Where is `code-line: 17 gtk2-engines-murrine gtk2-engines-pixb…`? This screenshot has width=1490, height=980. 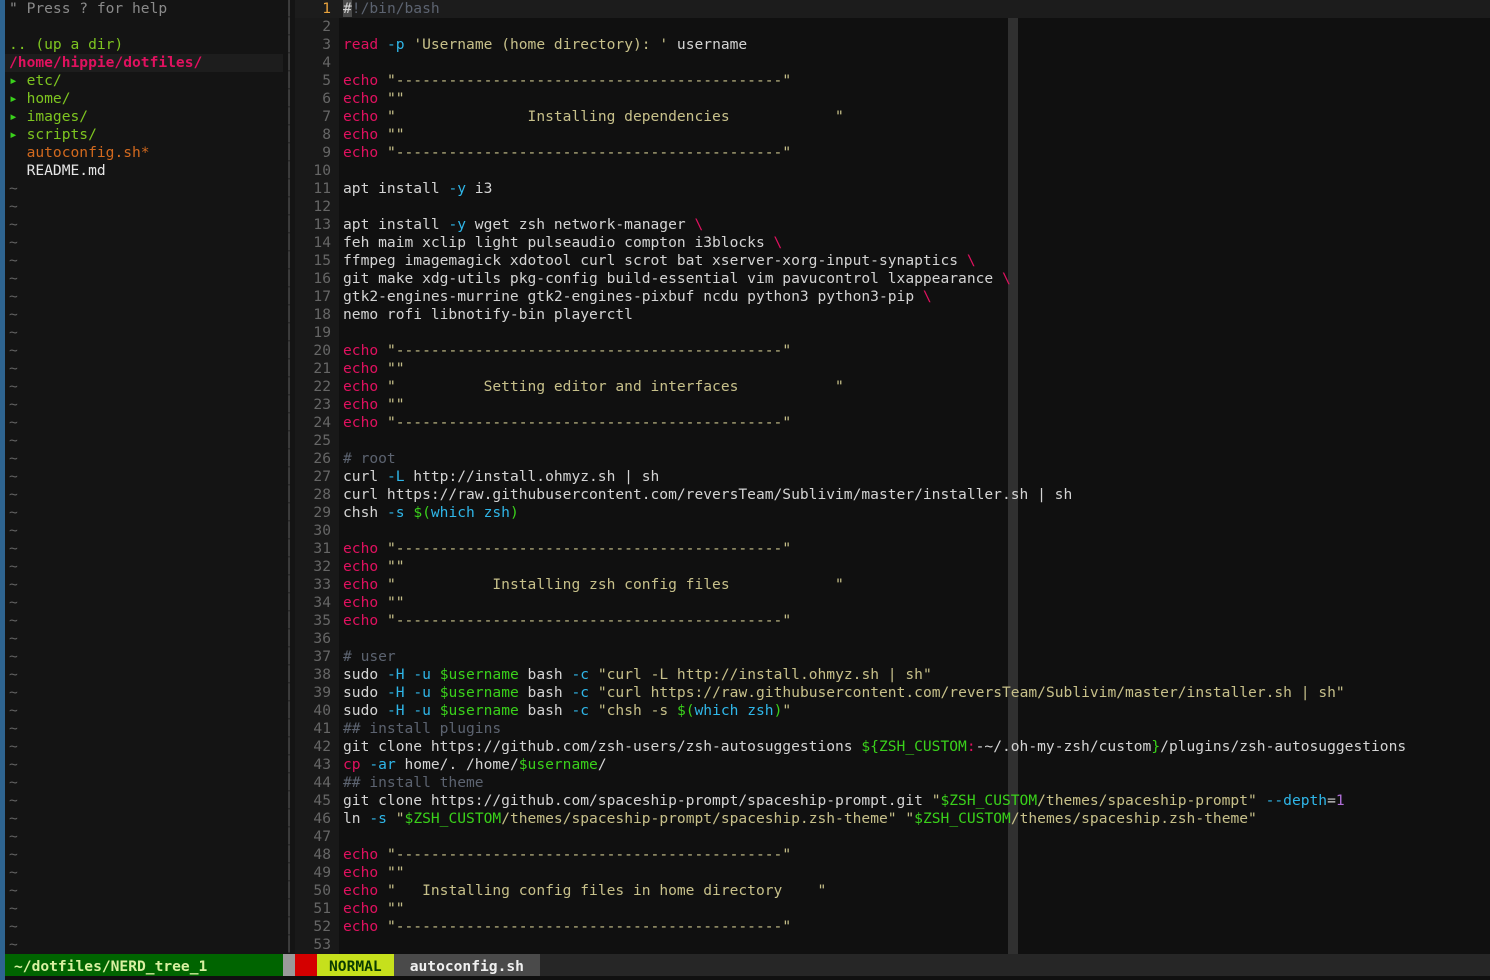 code-line: 17 gtk2-engines-murrine gtk2-engines-pixb… is located at coordinates (892, 297).